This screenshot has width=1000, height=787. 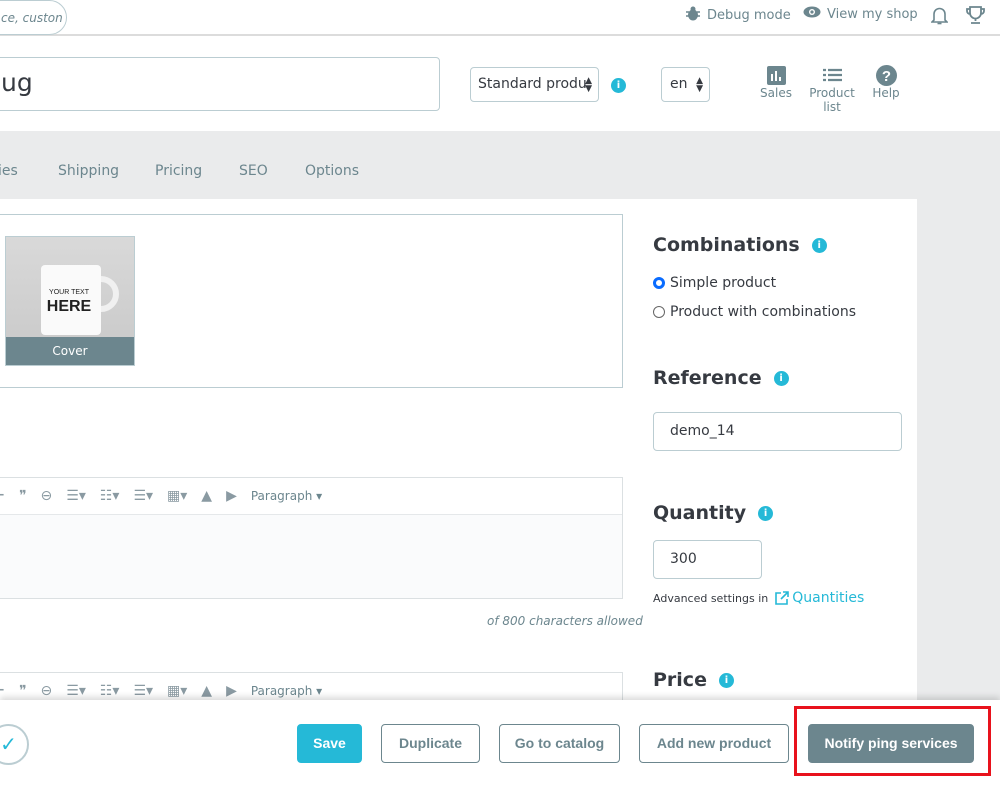 What do you see at coordinates (700, 513) in the screenshot?
I see `quantity-title: Quantity` at bounding box center [700, 513].